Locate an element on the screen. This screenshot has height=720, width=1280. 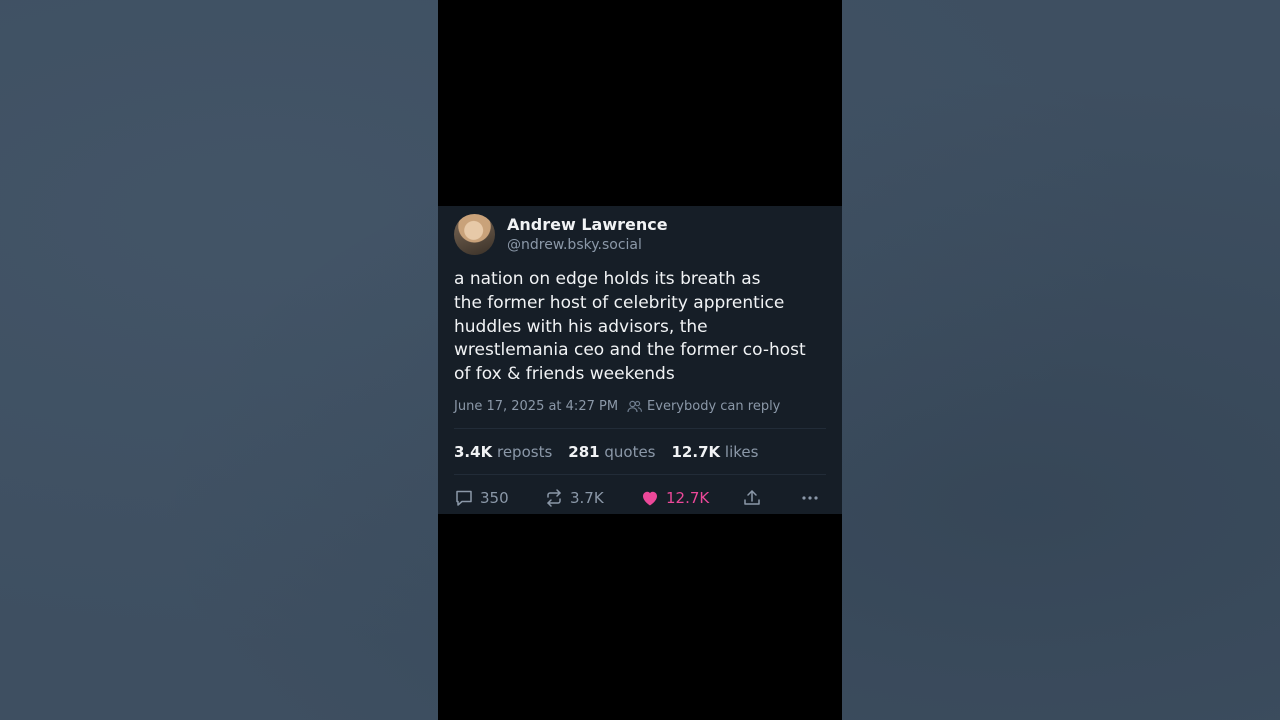
divider-bottom is located at coordinates (640, 474).